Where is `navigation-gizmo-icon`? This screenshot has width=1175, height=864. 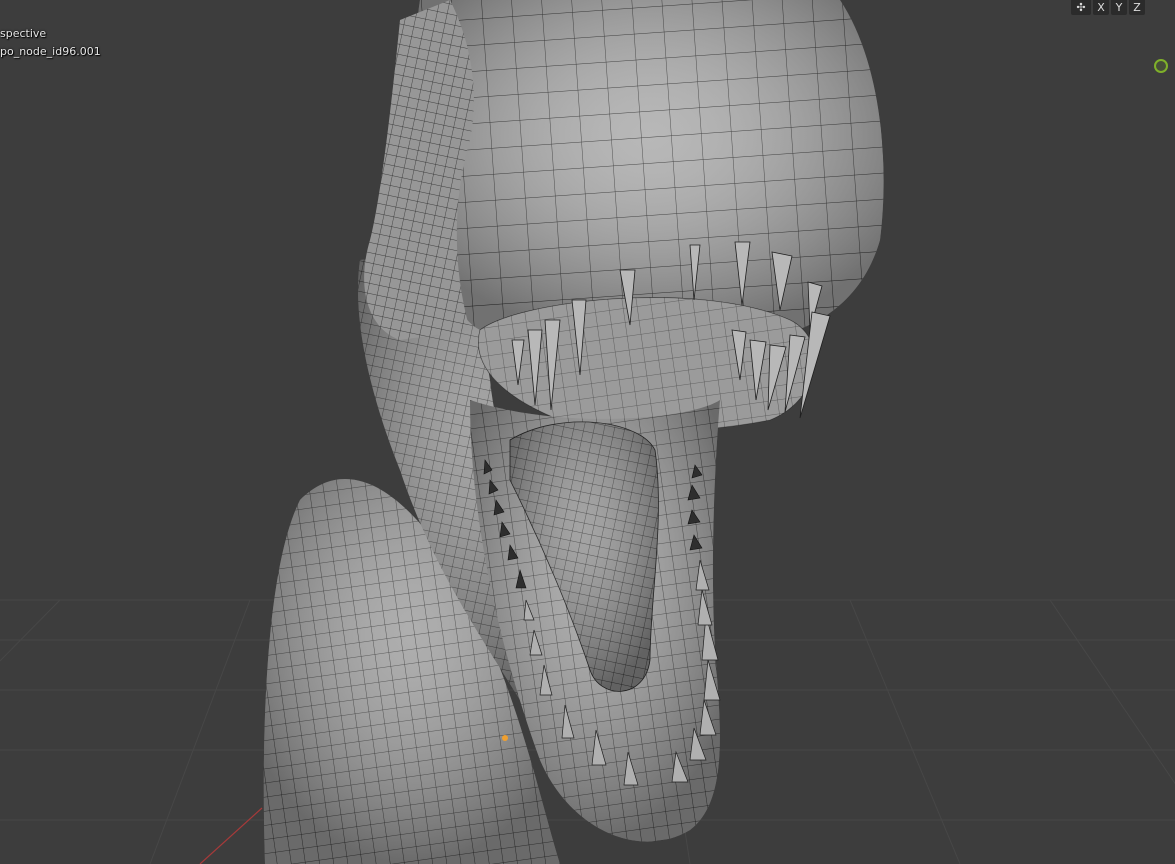 navigation-gizmo-icon is located at coordinates (1161, 66).